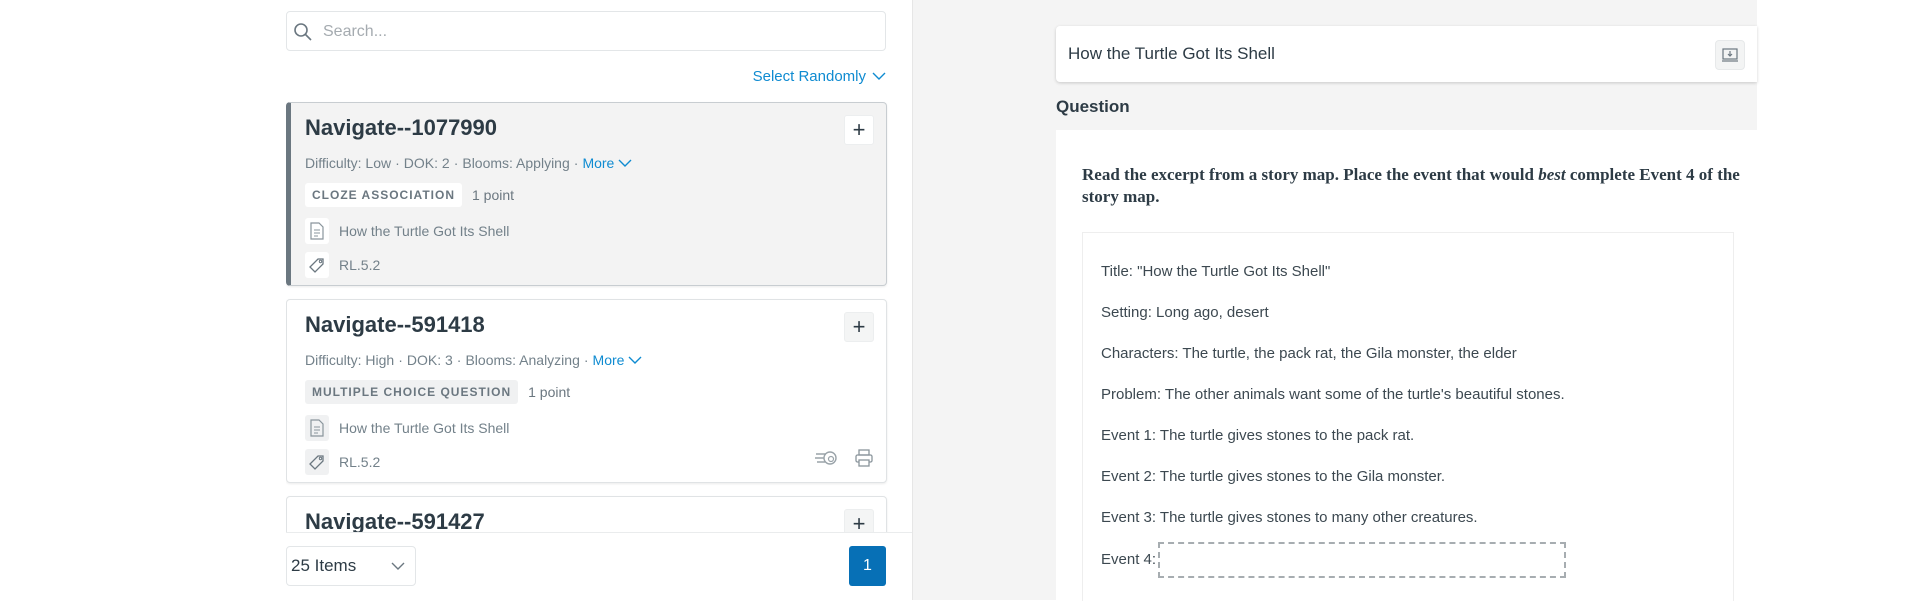 This screenshot has height=601, width=1920. Describe the element at coordinates (844, 458) in the screenshot. I see `card-actions` at that location.